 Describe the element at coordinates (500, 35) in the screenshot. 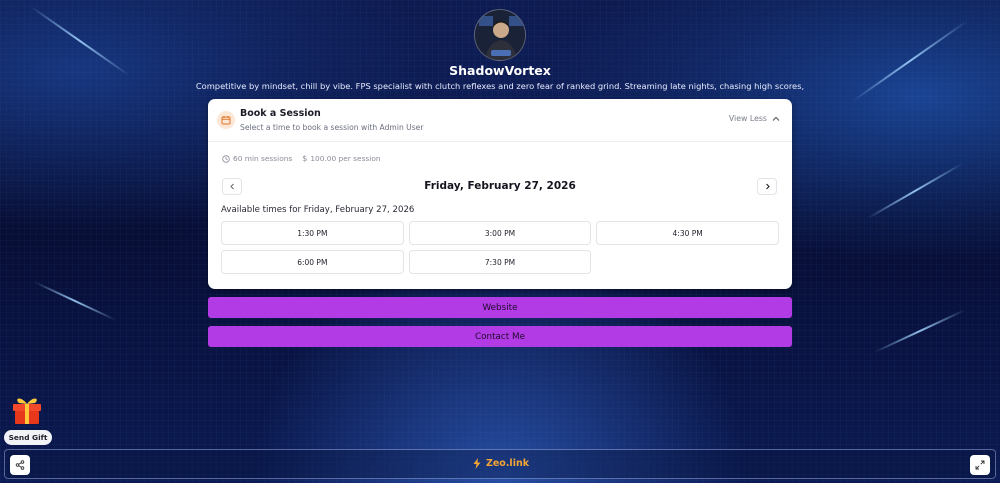

I see `avatar` at that location.